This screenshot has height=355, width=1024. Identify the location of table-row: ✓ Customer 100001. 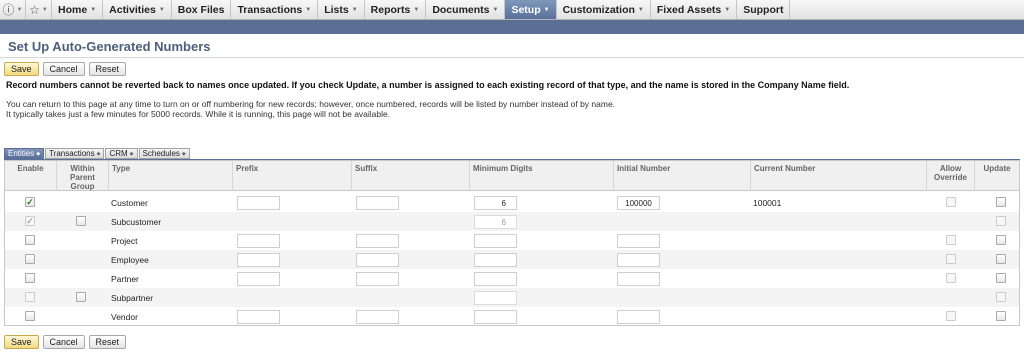
(512, 202).